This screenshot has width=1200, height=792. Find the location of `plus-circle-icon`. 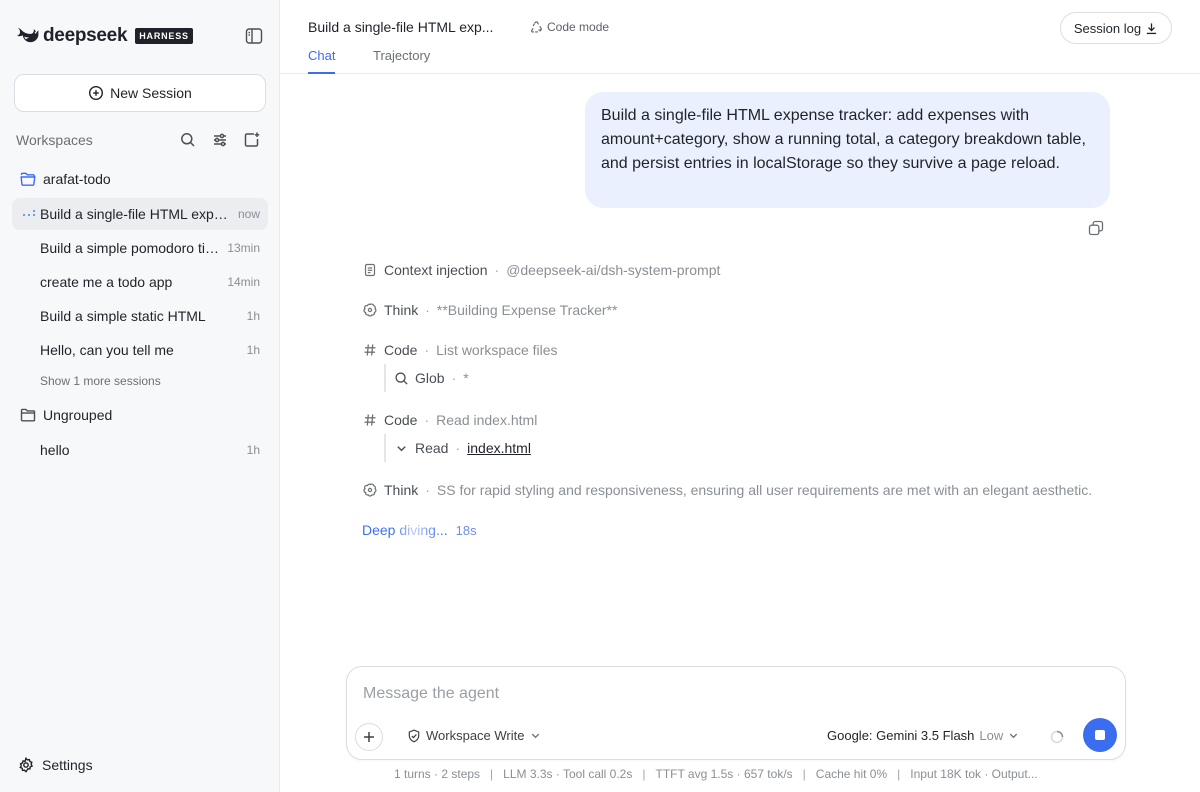

plus-circle-icon is located at coordinates (96, 93).